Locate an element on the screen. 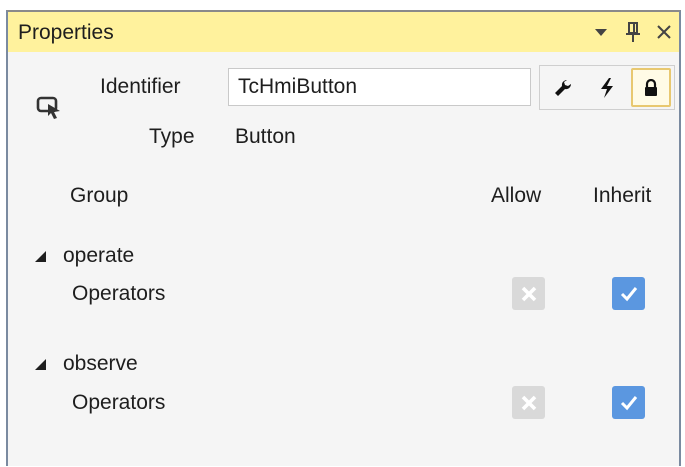 The width and height of the screenshot is (685, 467). group-name: operate is located at coordinates (98, 256).